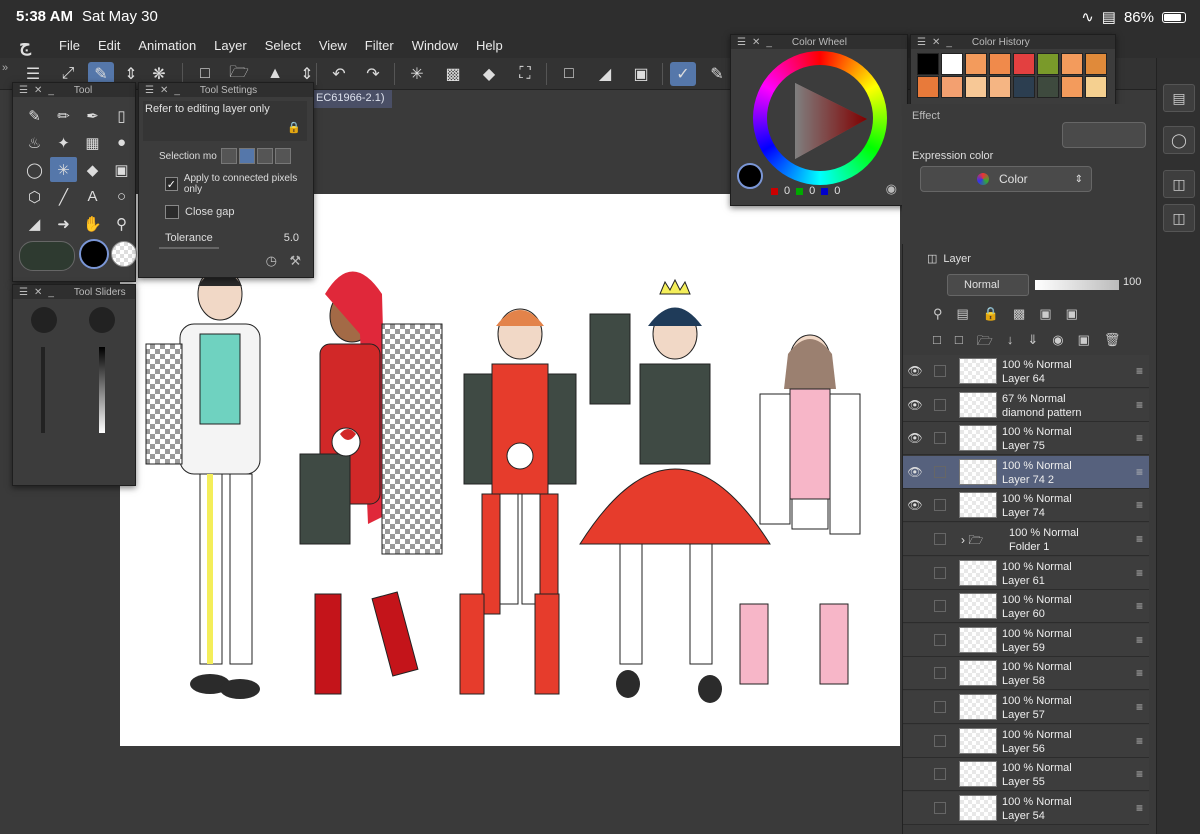 This screenshot has height=834, width=1200. What do you see at coordinates (92, 142) in the screenshot?
I see `frame-icon: ▦` at bounding box center [92, 142].